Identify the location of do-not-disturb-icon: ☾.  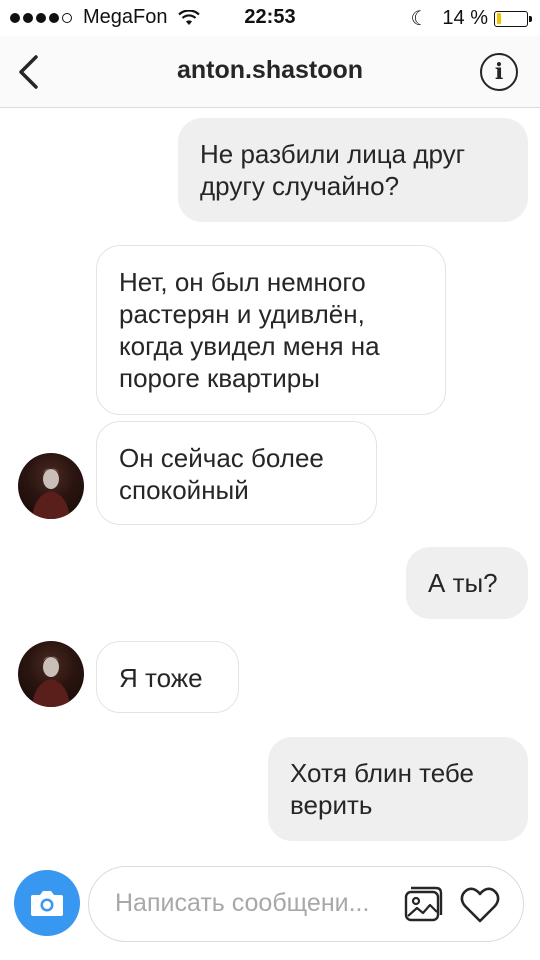
(419, 19).